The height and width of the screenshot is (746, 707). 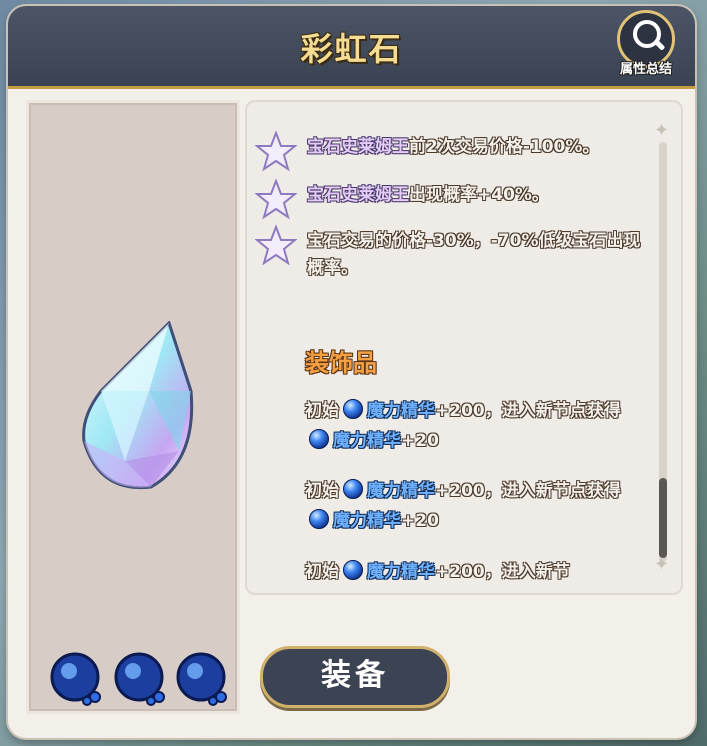 I want to click on decoration-title: 装饰品, so click(x=341, y=363).